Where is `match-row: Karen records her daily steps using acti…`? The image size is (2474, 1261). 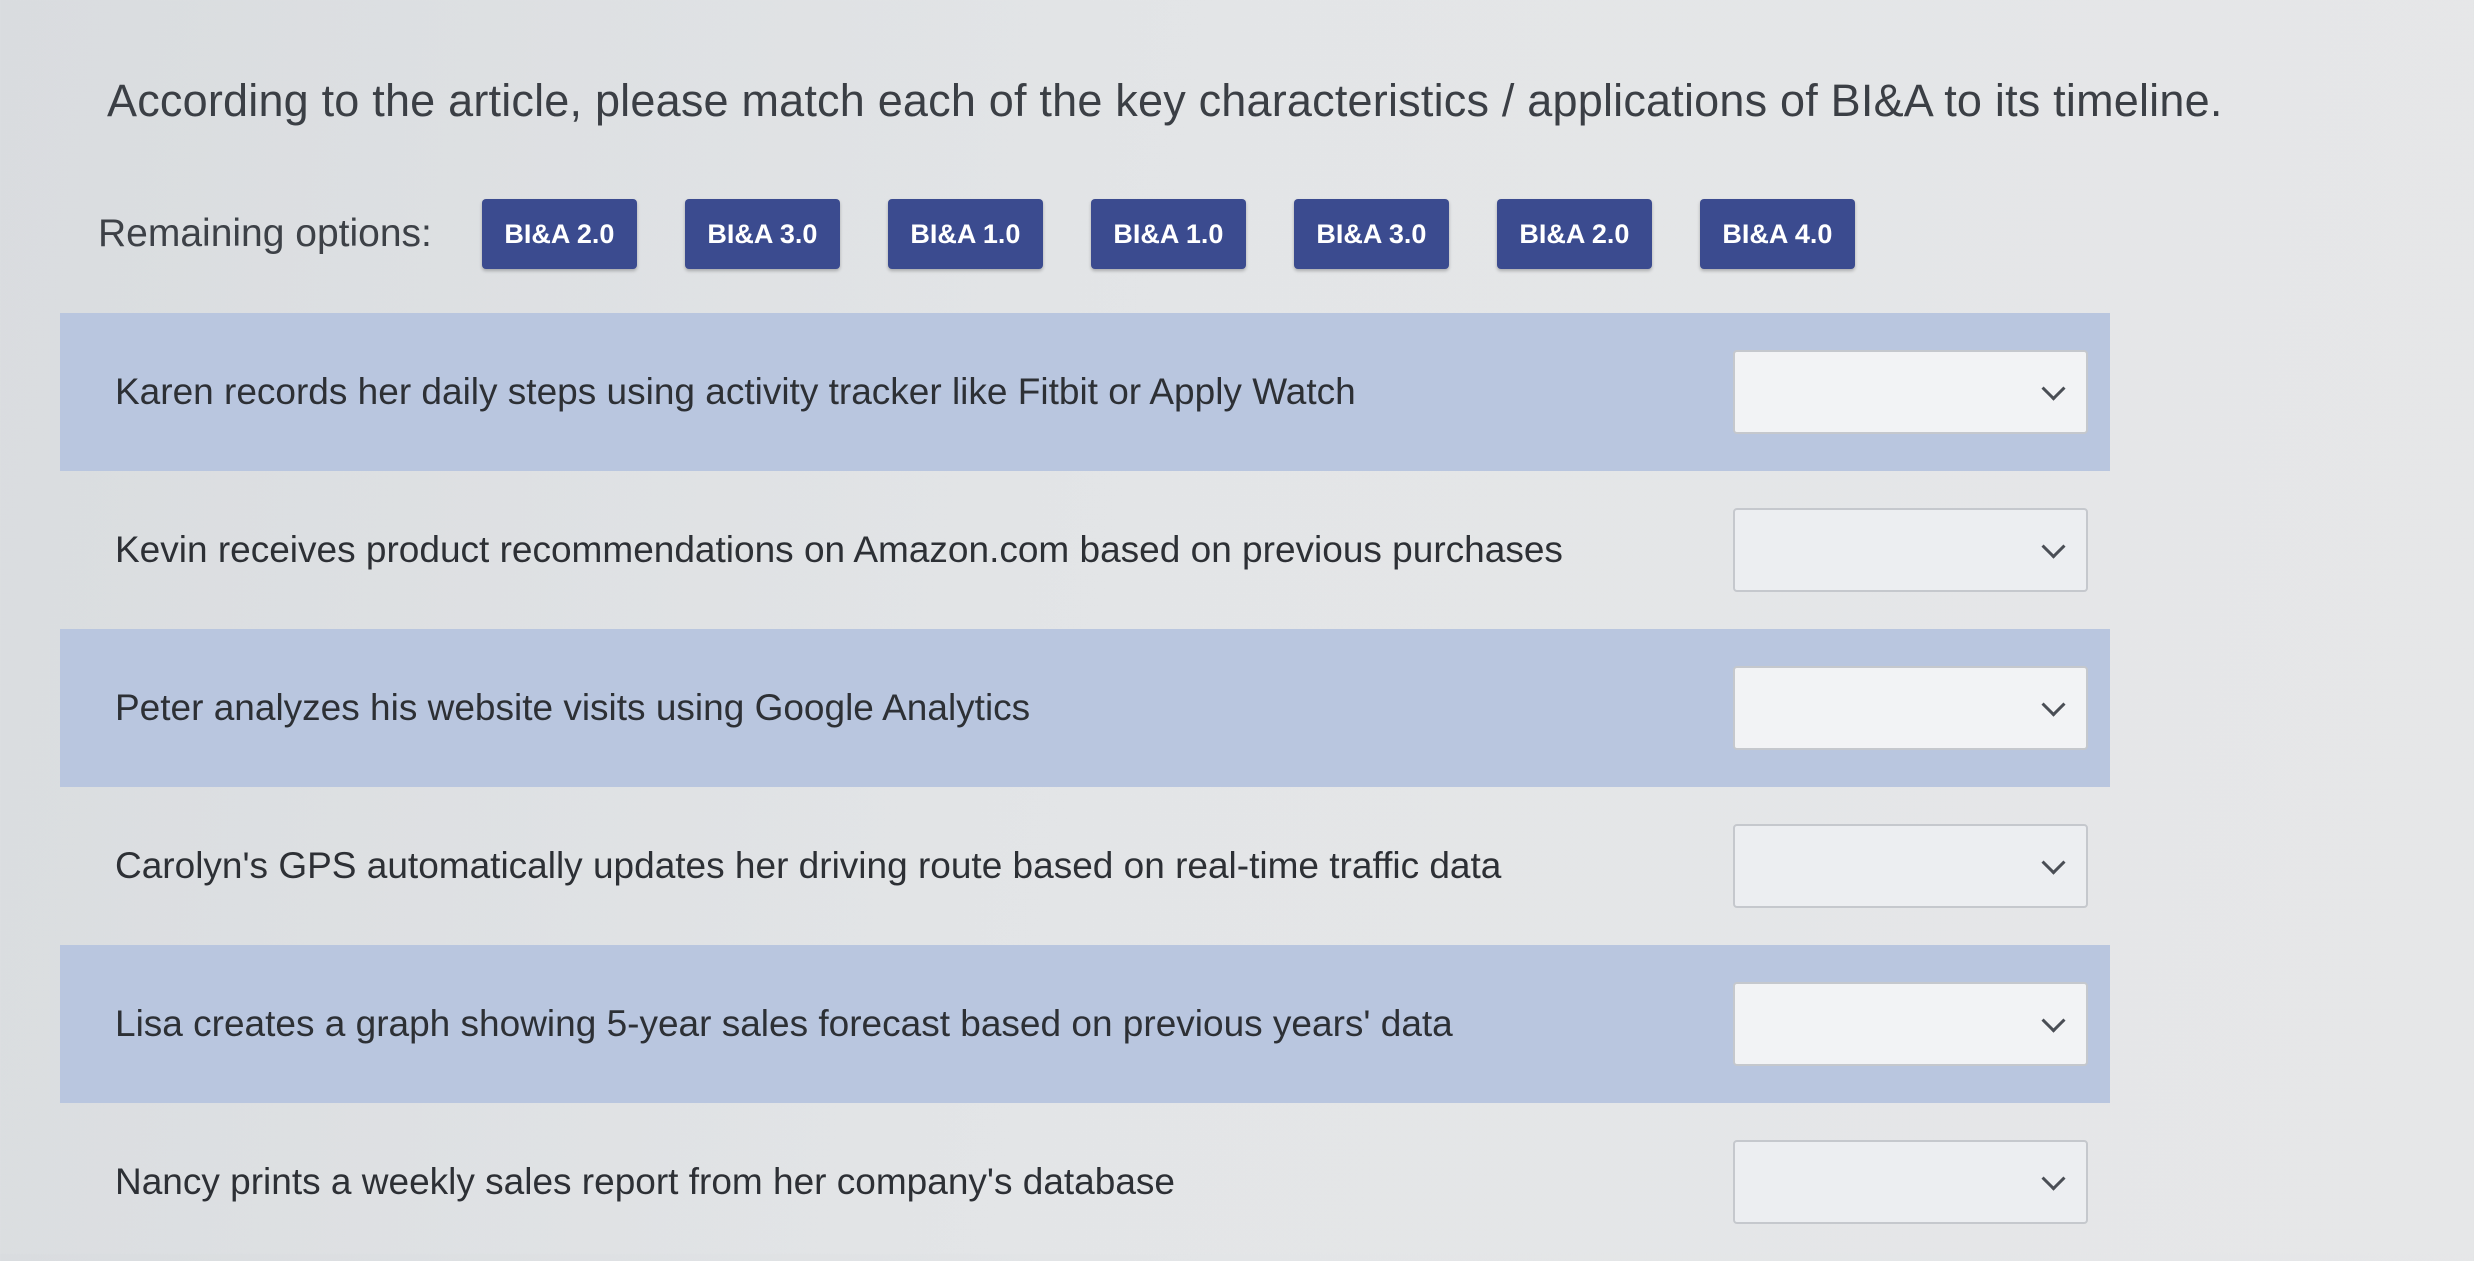
match-row: Karen records her daily steps using acti… is located at coordinates (1085, 392).